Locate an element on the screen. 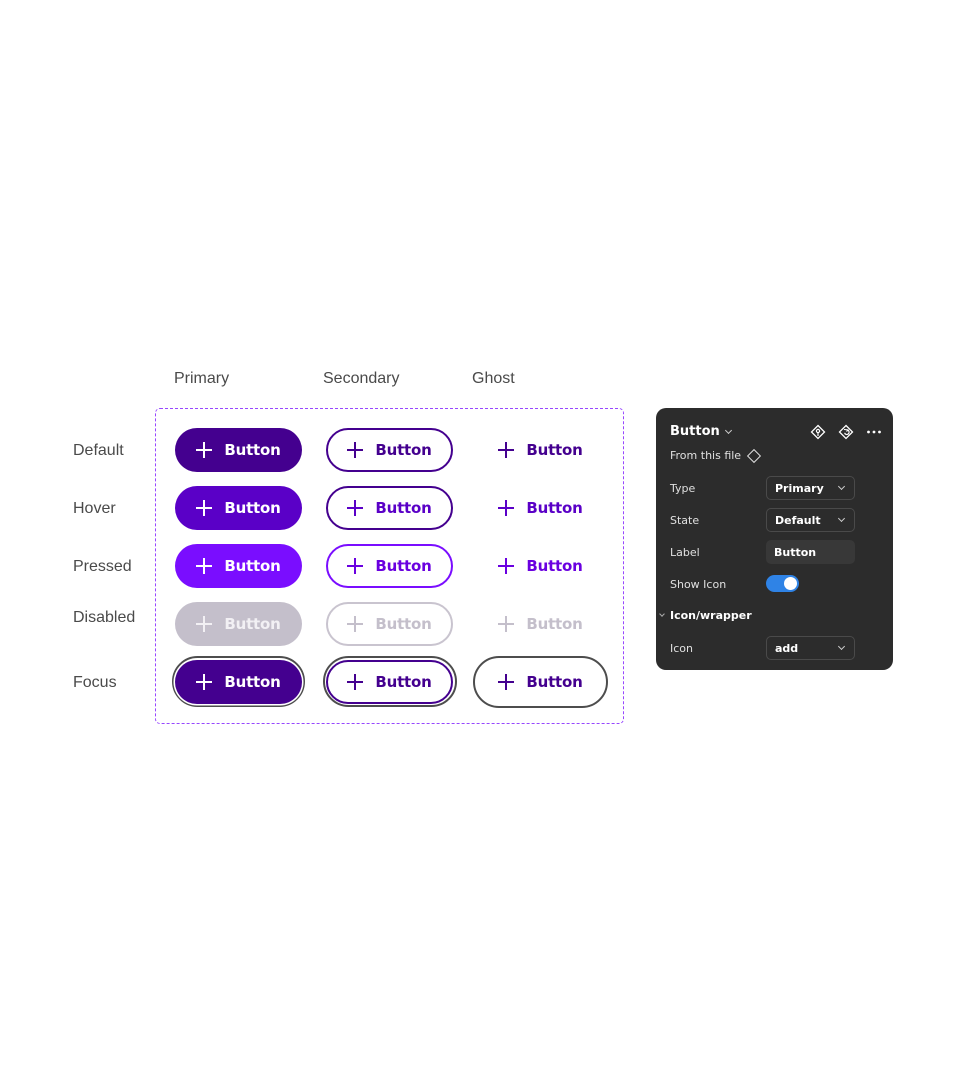  button-secondary-hover: Button is located at coordinates (389, 508).